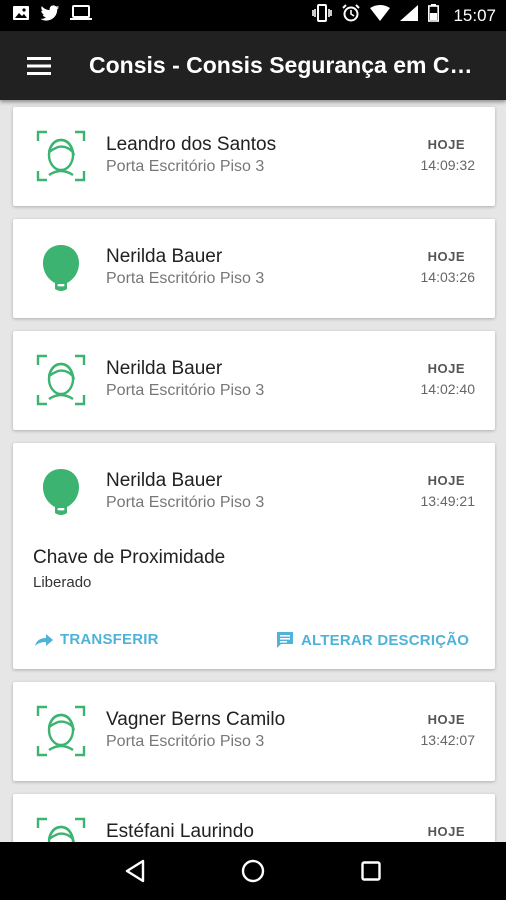 Image resolution: width=506 pixels, height=900 pixels. I want to click on edit-description-button: ALTERAR DESCRIÇÃO, so click(372, 640).